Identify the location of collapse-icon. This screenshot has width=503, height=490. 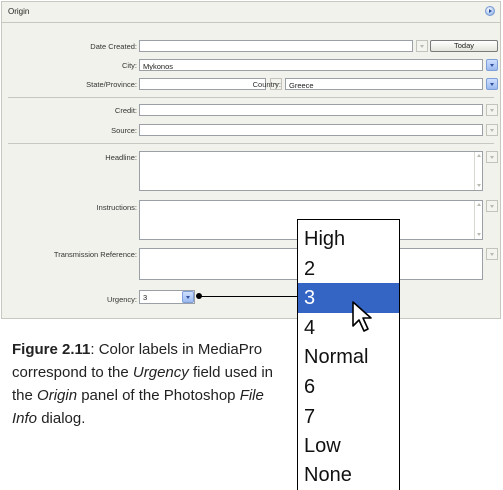
(490, 11).